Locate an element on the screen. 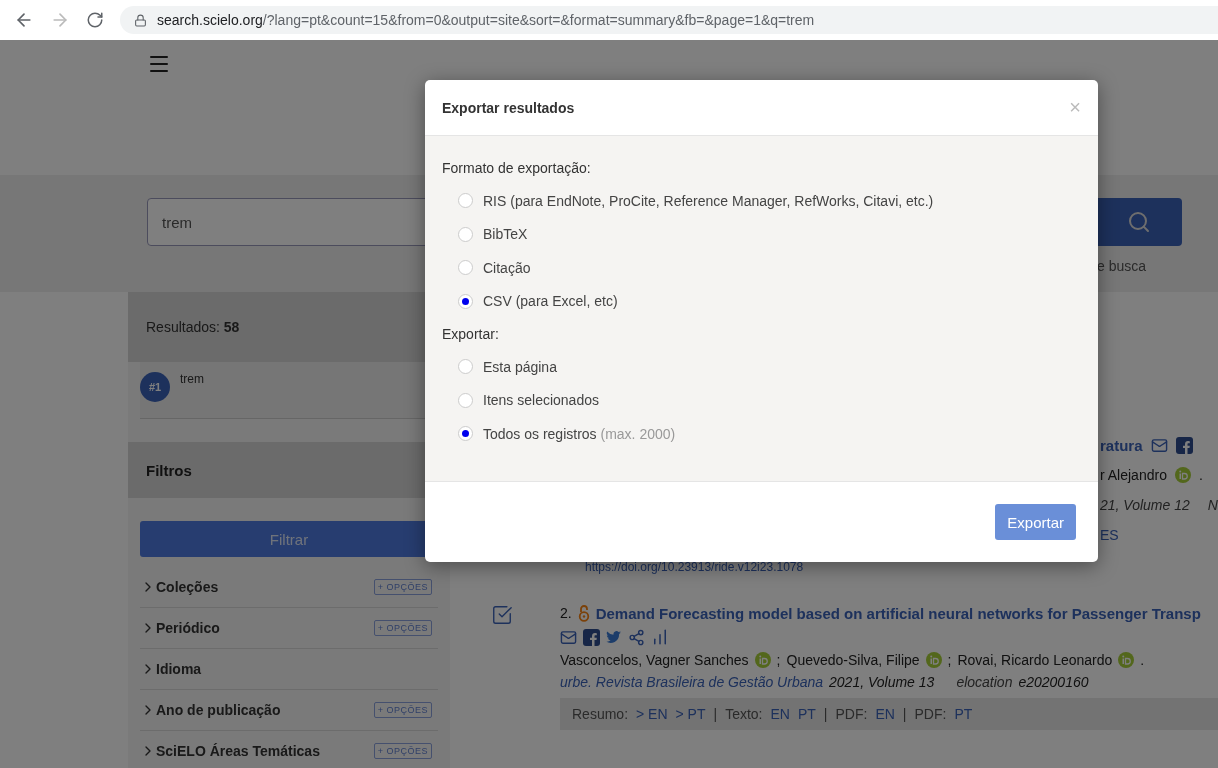  export-button: Exportar is located at coordinates (1035, 522).